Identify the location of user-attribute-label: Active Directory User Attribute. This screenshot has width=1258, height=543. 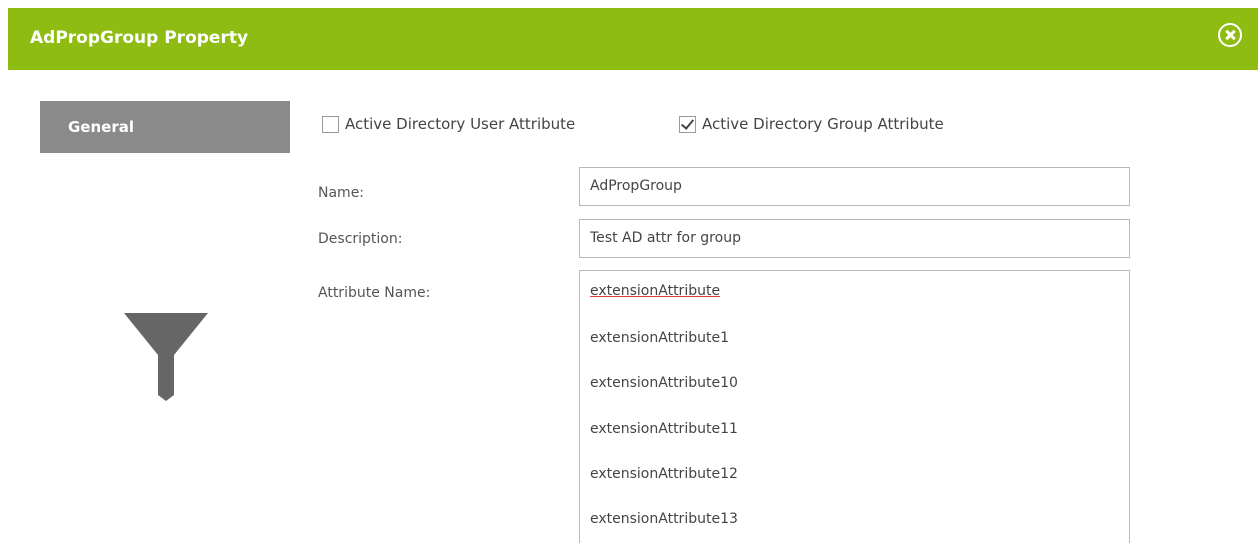
(460, 124).